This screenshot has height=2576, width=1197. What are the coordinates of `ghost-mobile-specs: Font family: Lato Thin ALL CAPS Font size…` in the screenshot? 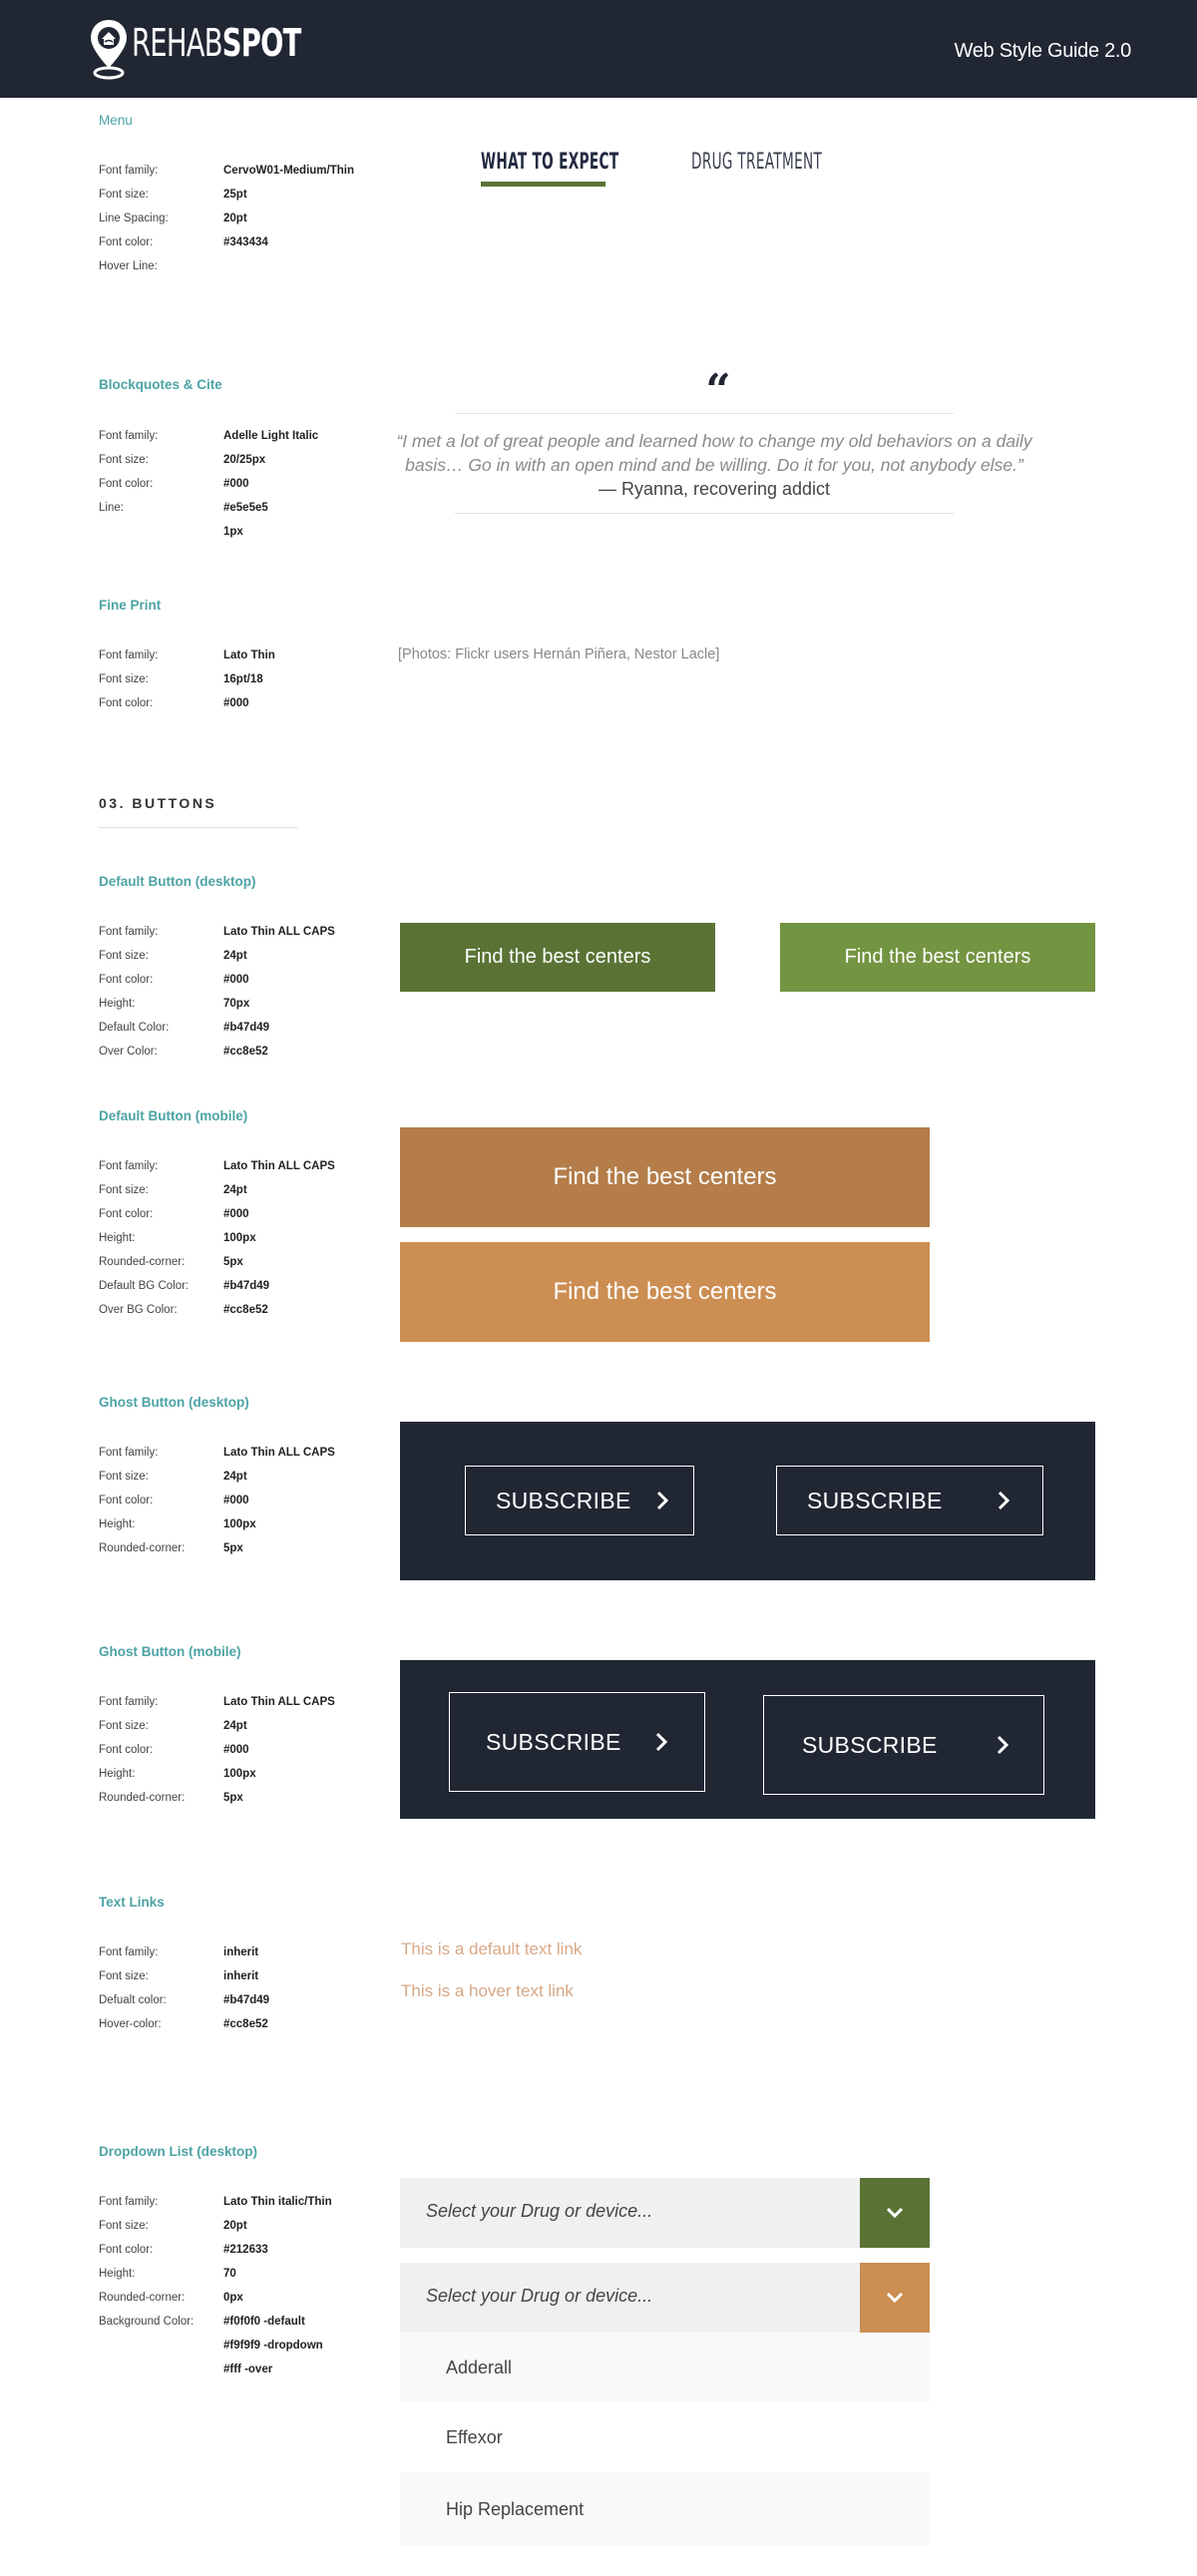 It's located at (217, 1750).